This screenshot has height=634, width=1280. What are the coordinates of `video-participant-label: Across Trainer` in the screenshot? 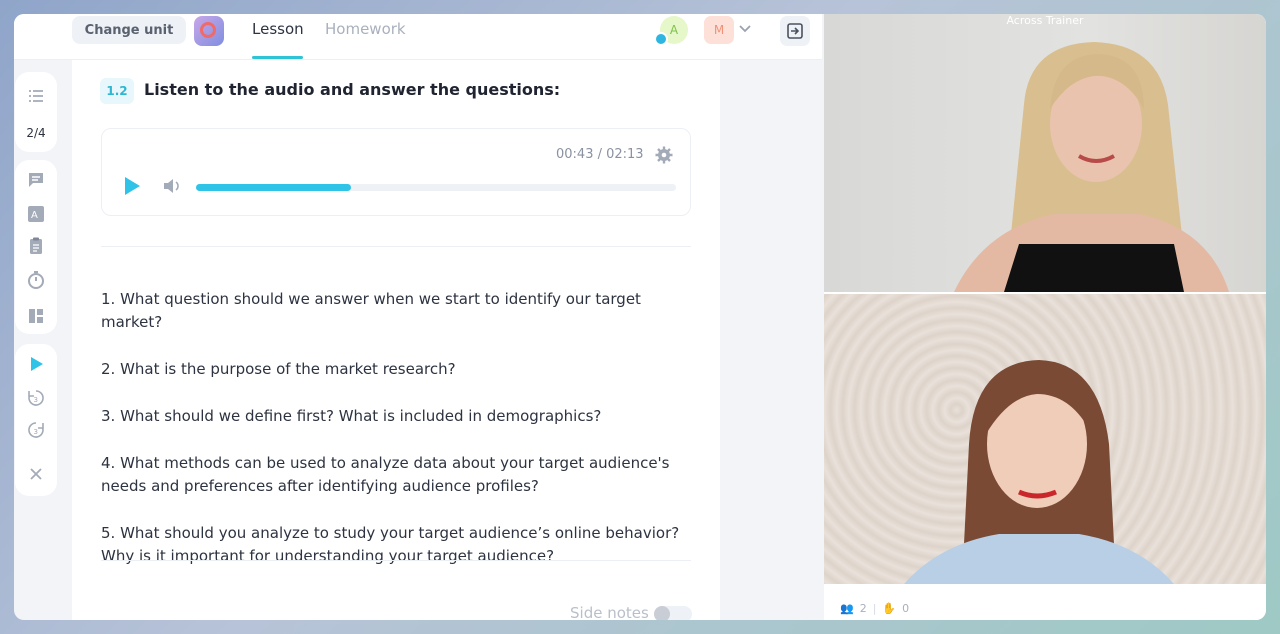 It's located at (1045, 20).